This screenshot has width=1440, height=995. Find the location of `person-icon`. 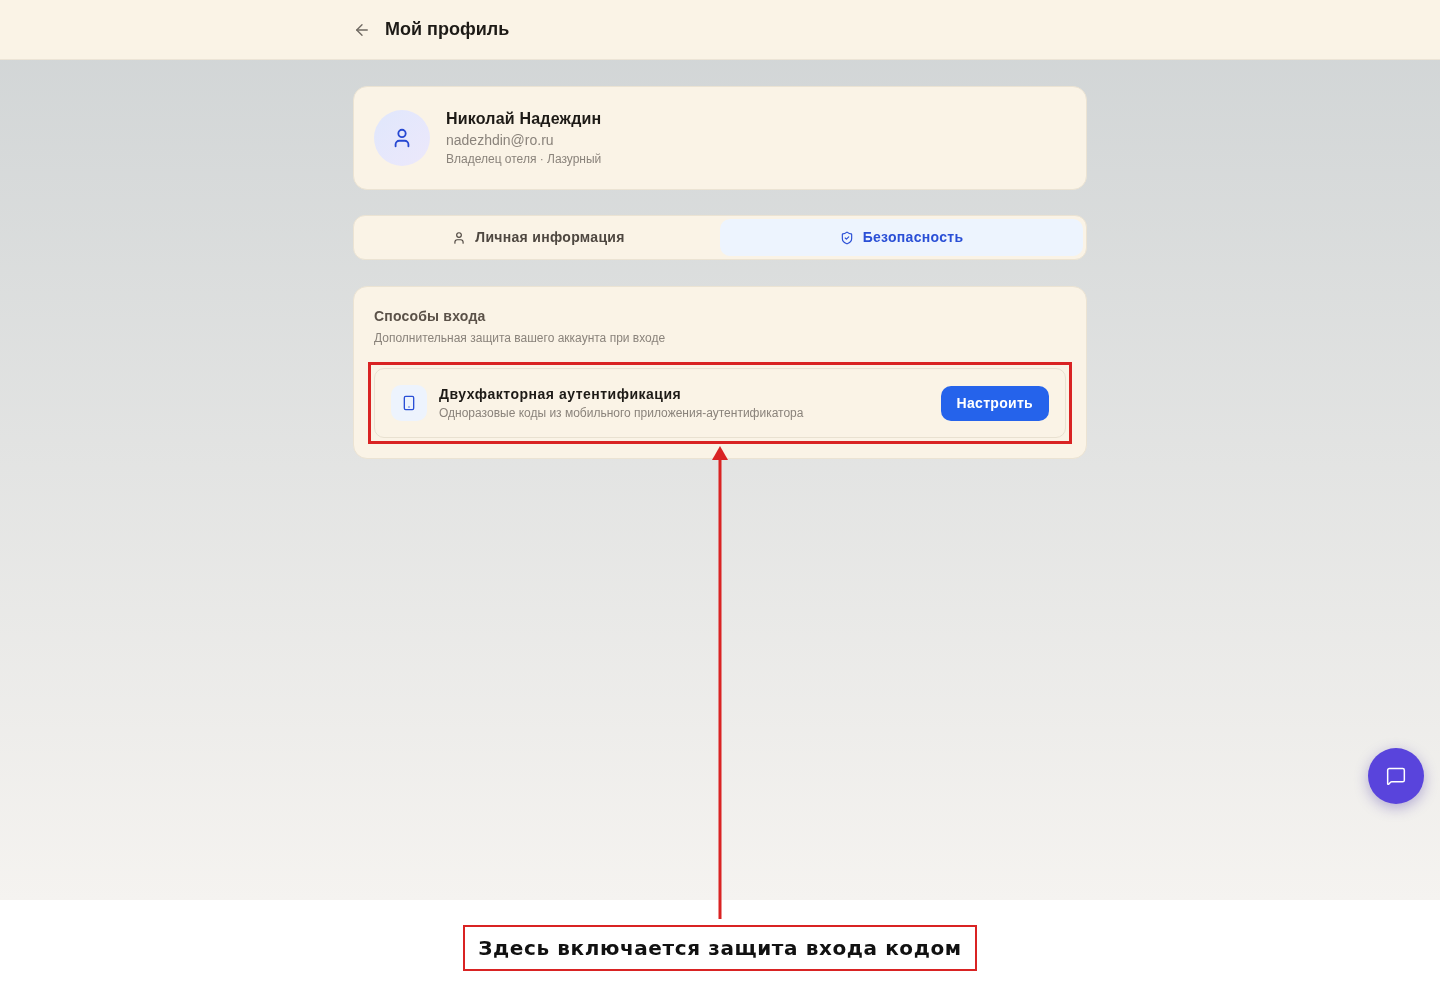

person-icon is located at coordinates (459, 237).